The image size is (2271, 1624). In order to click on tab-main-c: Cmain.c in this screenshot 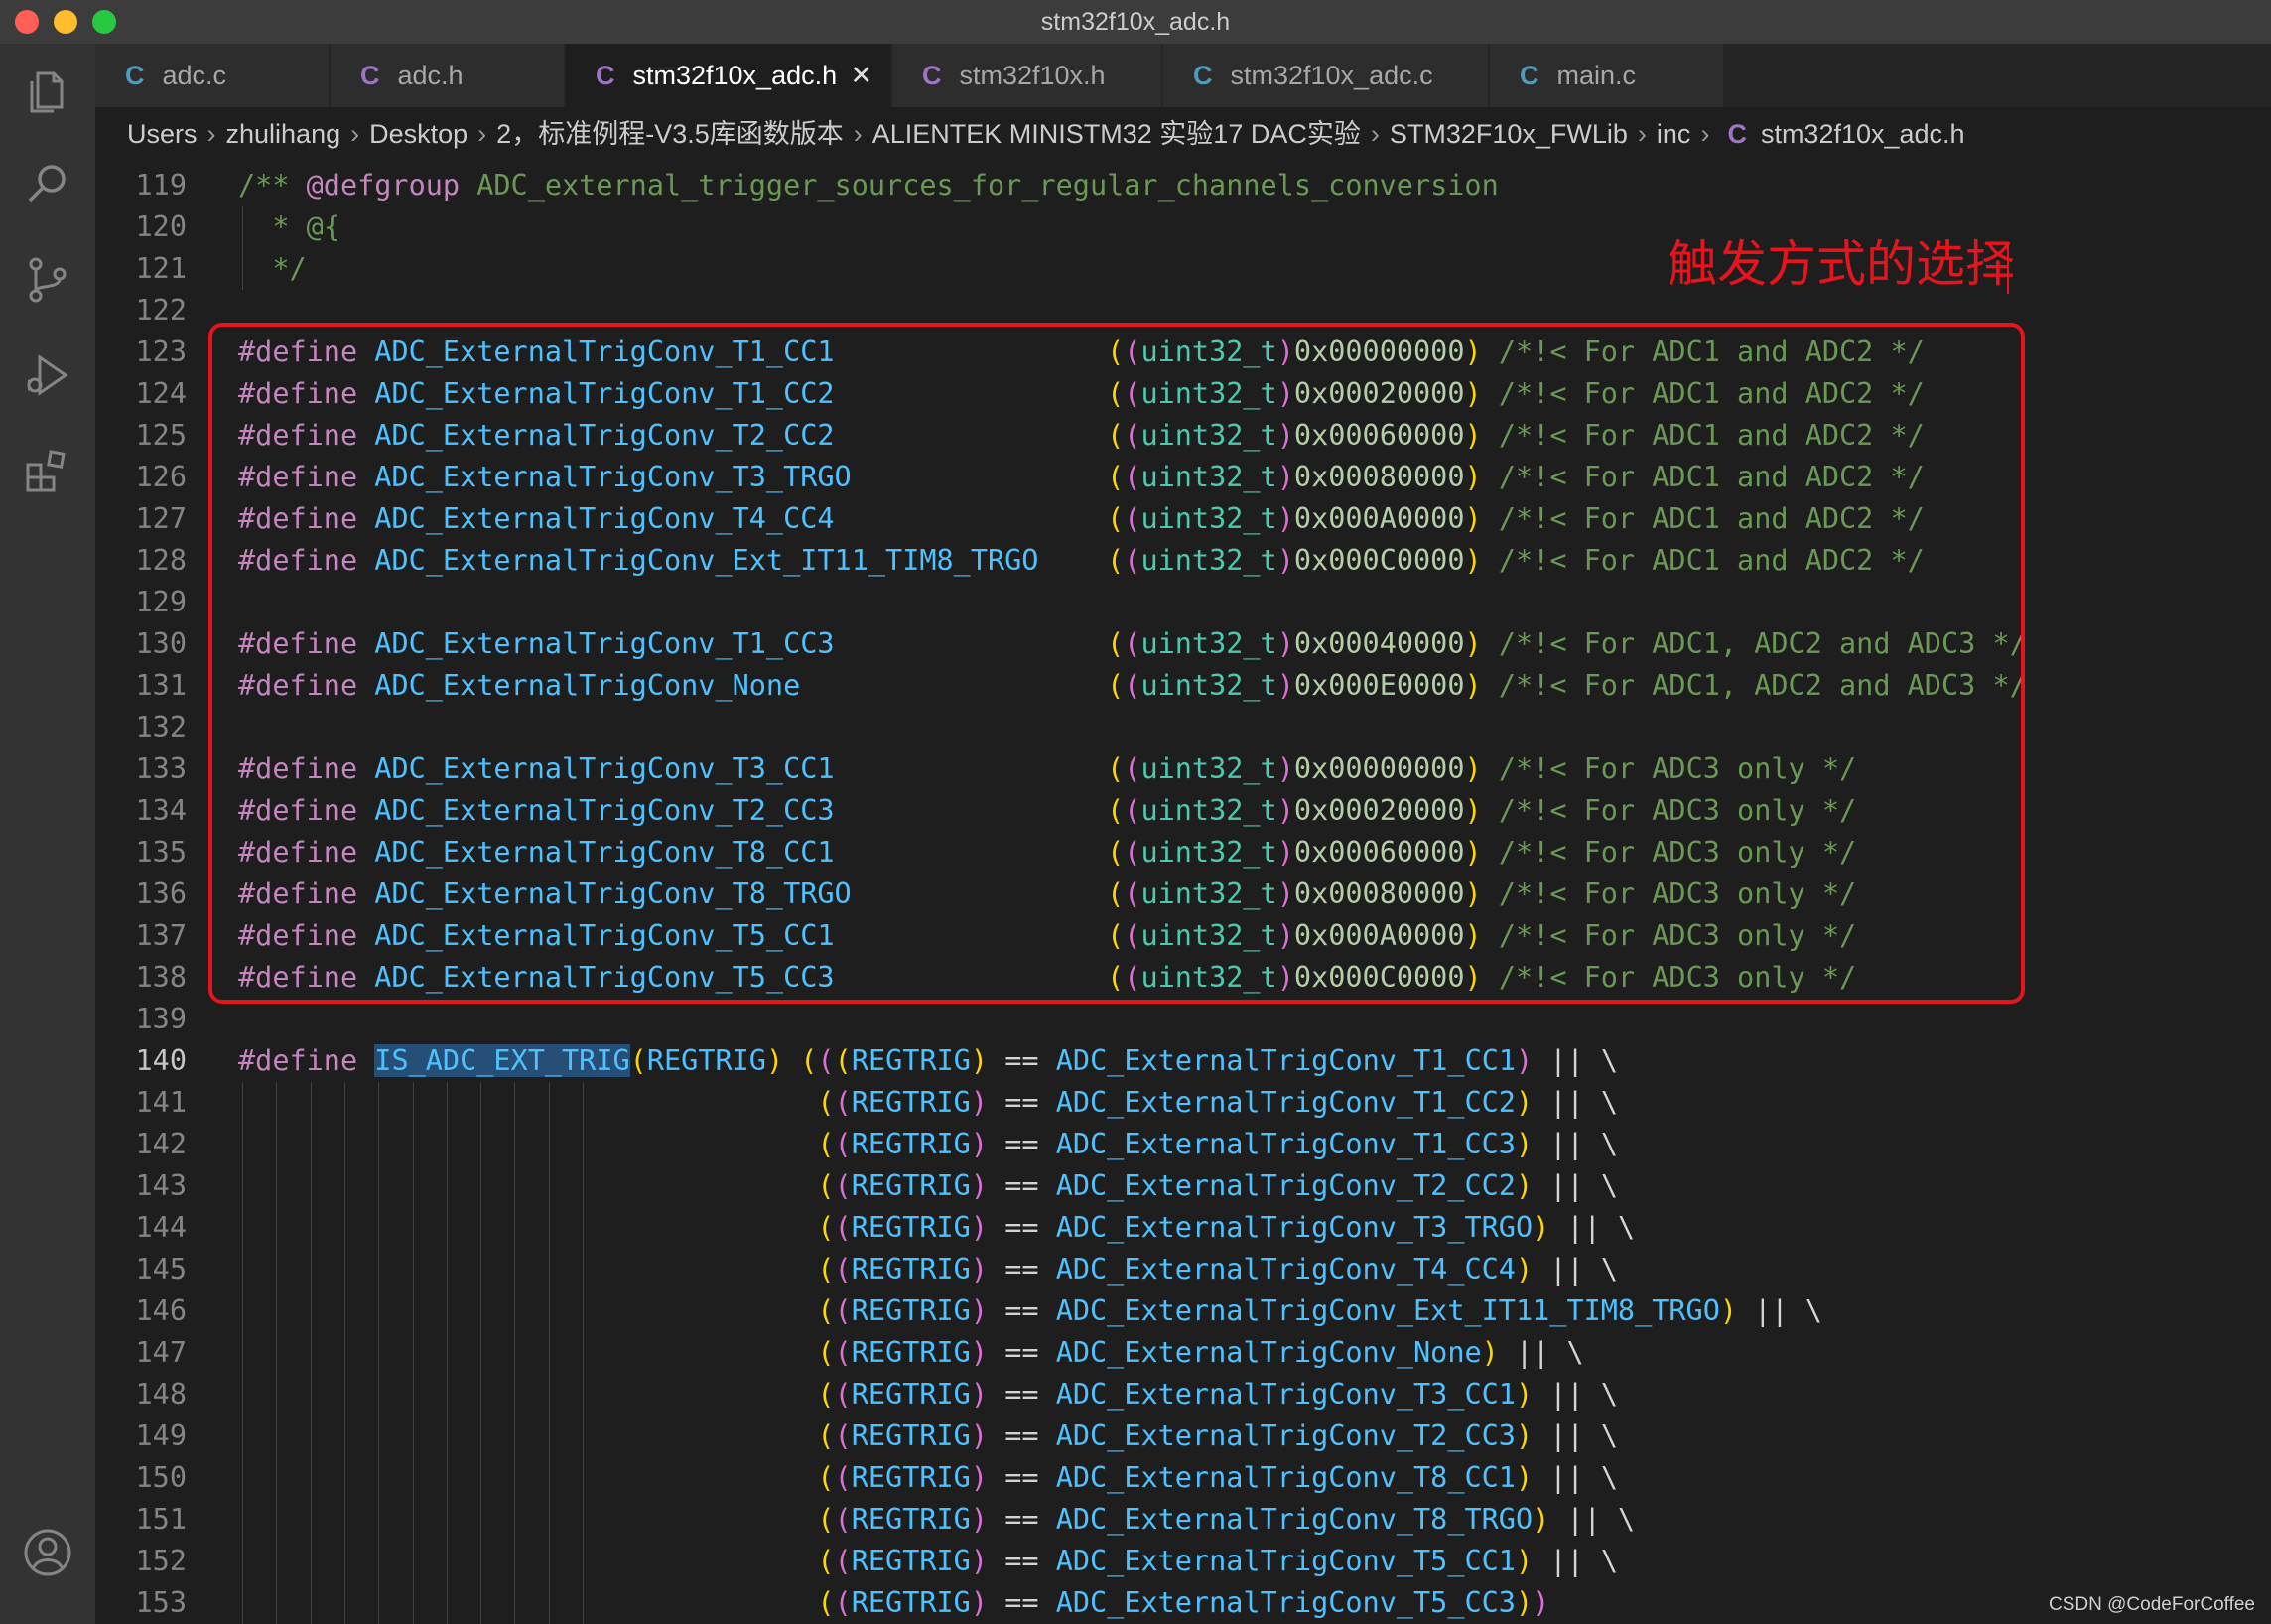, I will do `click(1607, 75)`.